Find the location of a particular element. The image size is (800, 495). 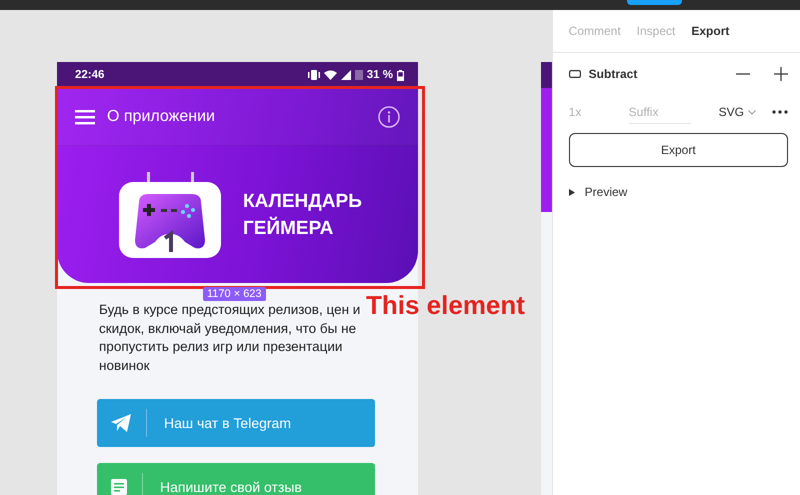

preview-toggle: Preview is located at coordinates (676, 192).